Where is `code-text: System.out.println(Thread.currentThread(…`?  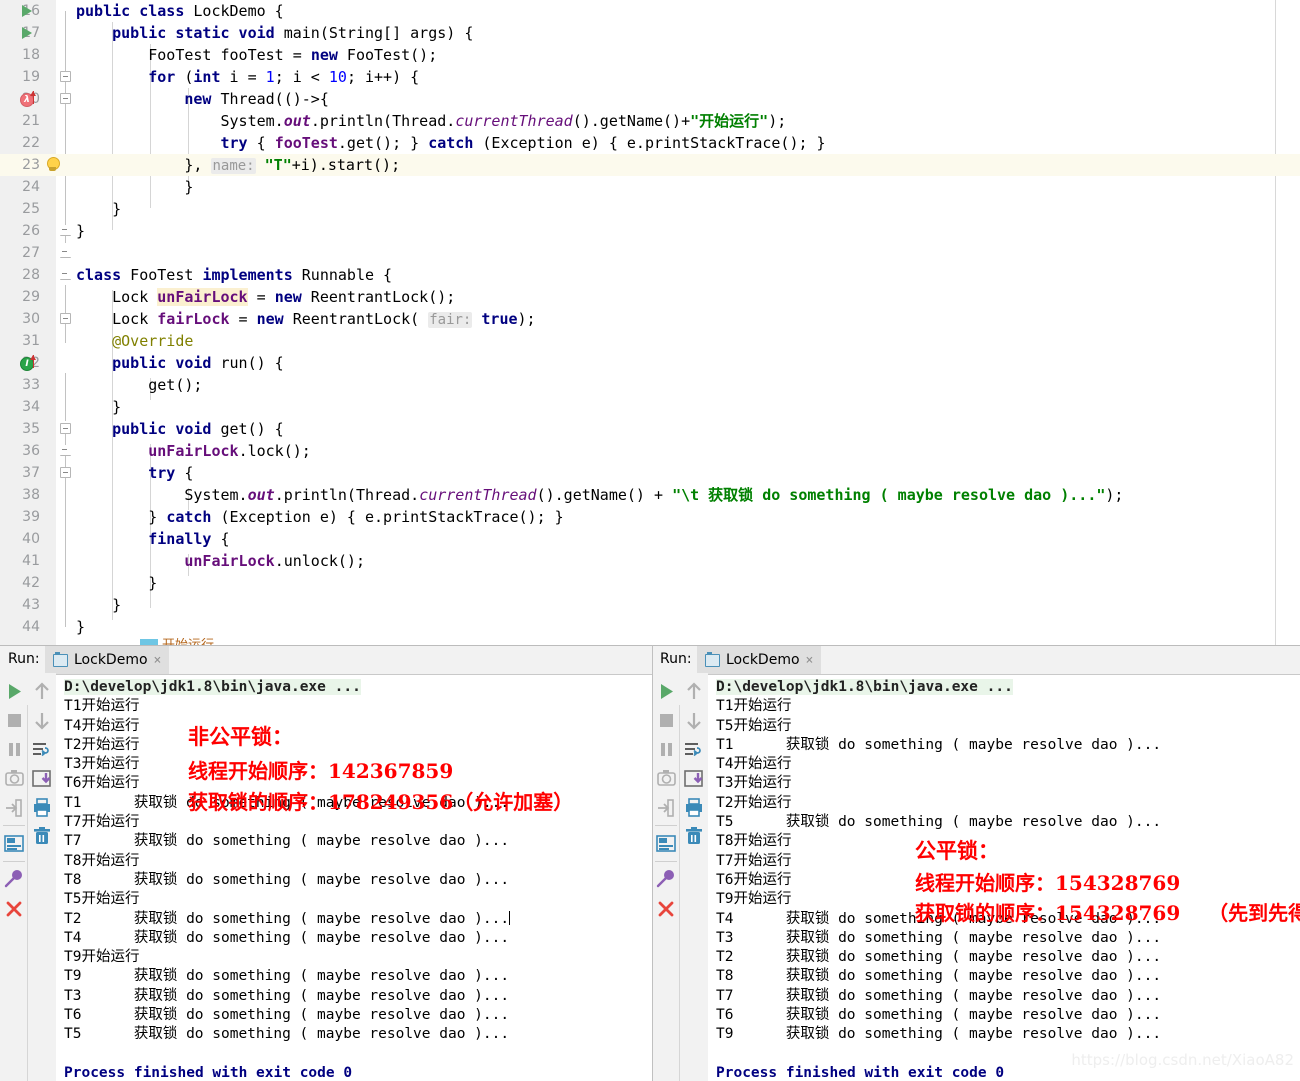 code-text: System.out.println(Thread.currentThread(… is located at coordinates (600, 495).